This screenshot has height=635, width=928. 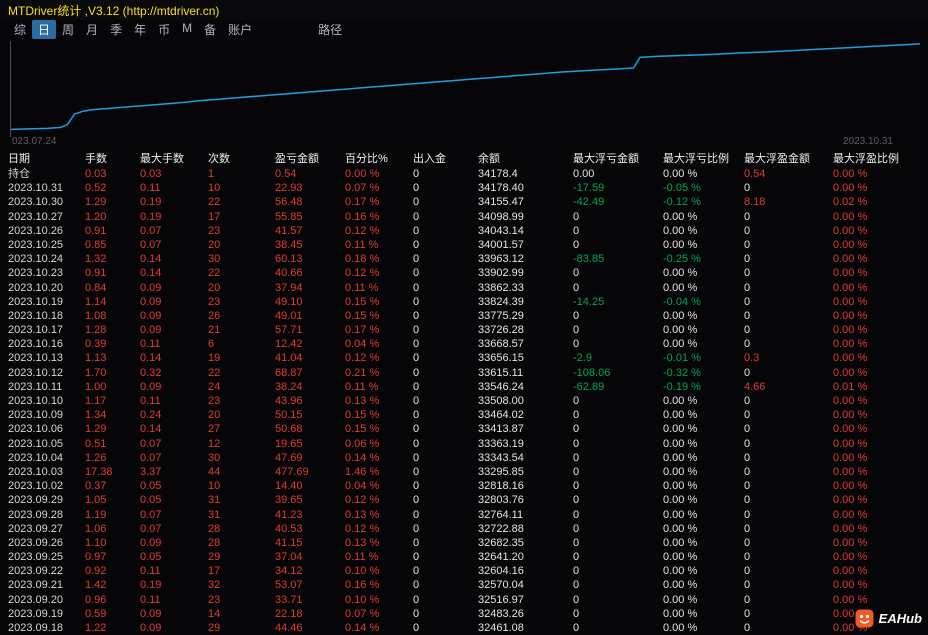 What do you see at coordinates (140, 29) in the screenshot?
I see `menu-item-6: 年` at bounding box center [140, 29].